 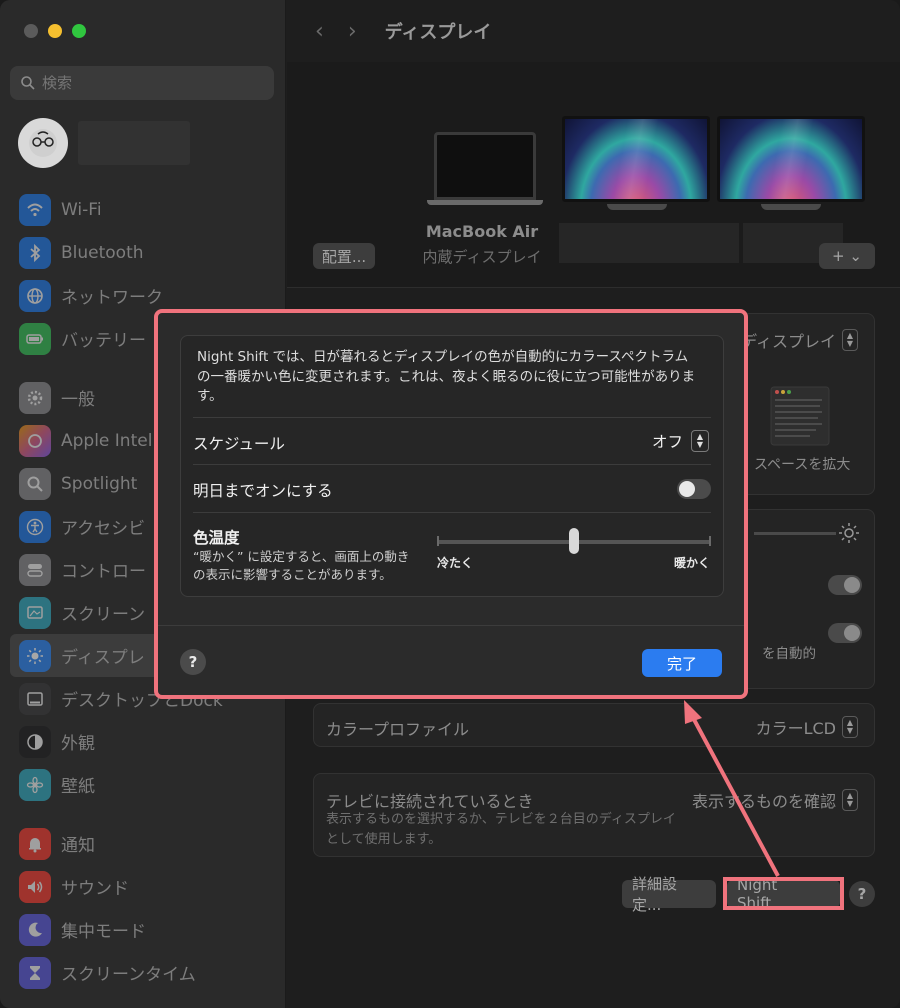 I want to click on color-temperature-note: “暖かく” に設定すると、画面上の動きの表示に影響することがあります。, so click(x=301, y=565).